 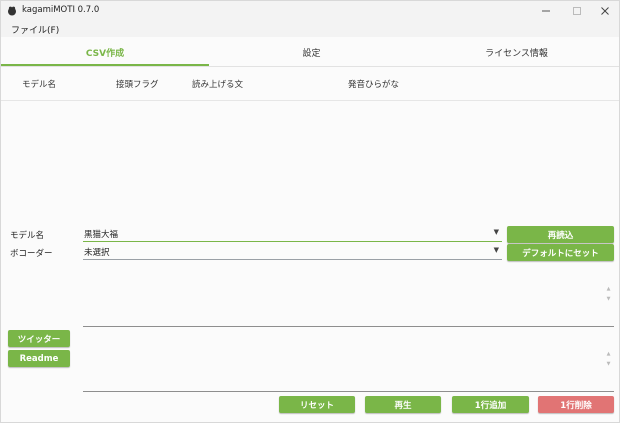 I want to click on column-header-read-text: 読み上げる文, so click(x=217, y=84).